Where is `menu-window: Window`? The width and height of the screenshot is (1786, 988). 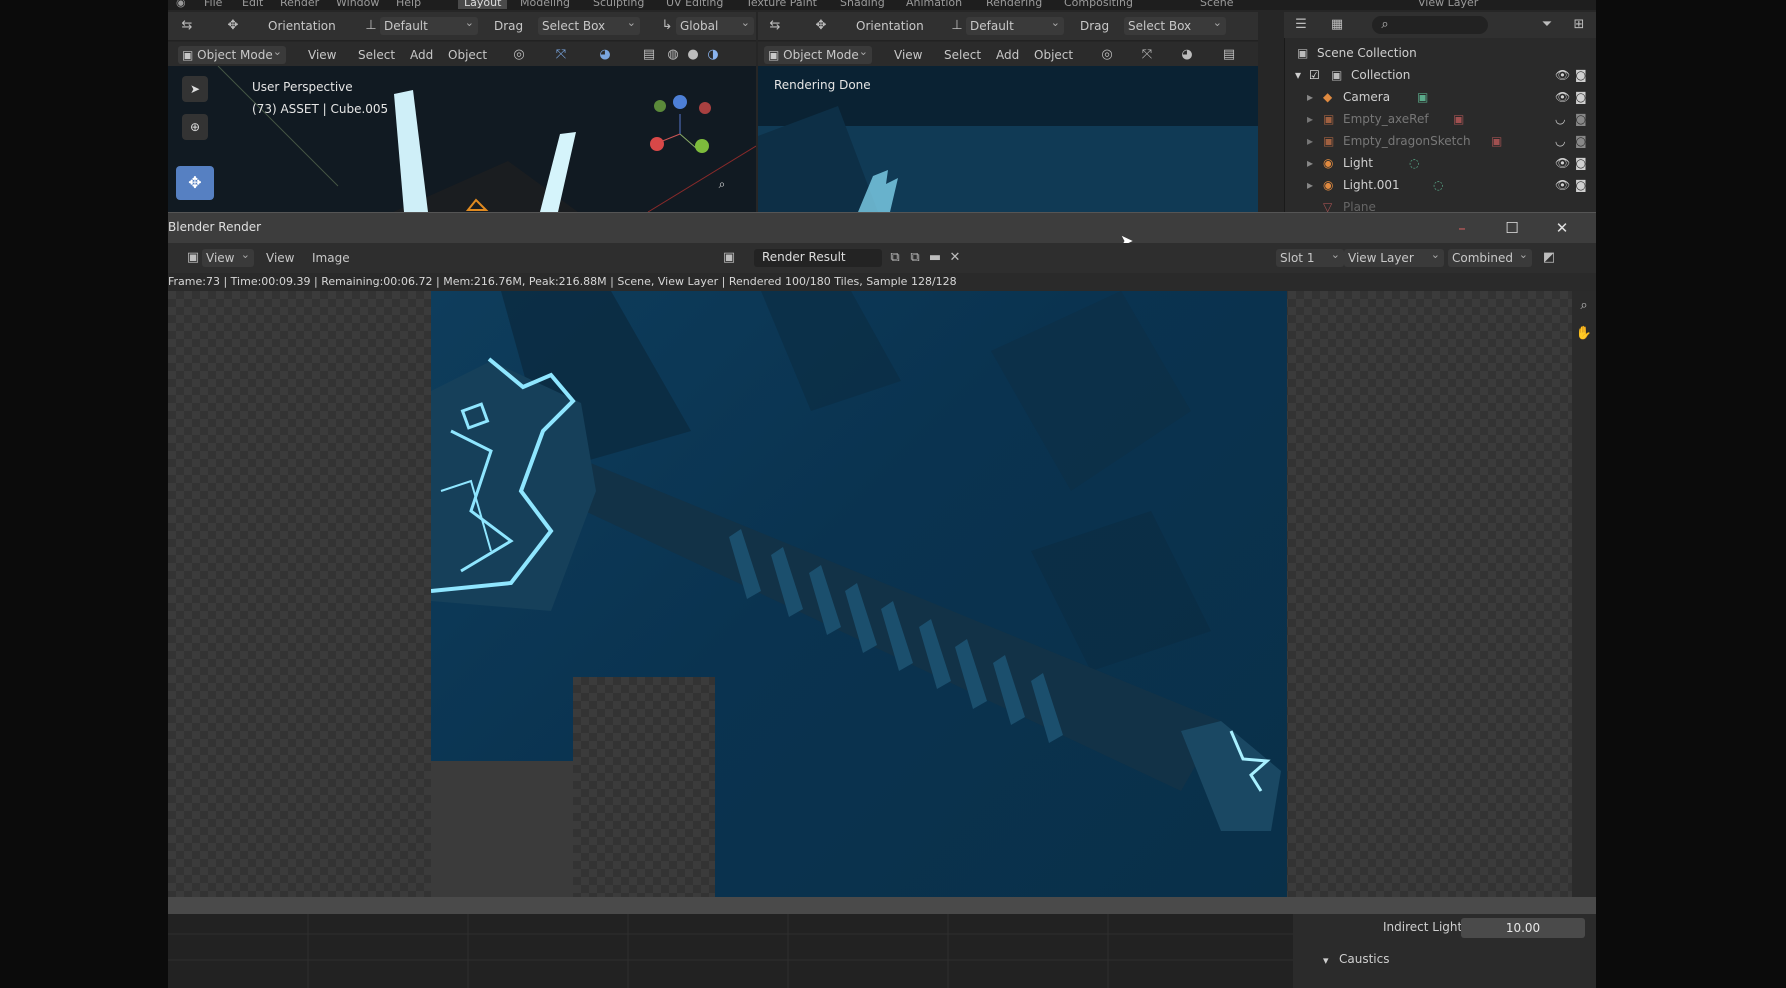 menu-window: Window is located at coordinates (357, 4).